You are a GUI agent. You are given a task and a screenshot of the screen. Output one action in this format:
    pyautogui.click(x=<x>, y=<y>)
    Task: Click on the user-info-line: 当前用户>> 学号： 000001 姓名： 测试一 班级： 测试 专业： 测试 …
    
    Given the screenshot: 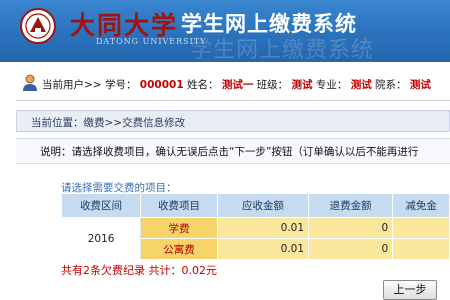 What is the action you would take?
    pyautogui.click(x=236, y=84)
    